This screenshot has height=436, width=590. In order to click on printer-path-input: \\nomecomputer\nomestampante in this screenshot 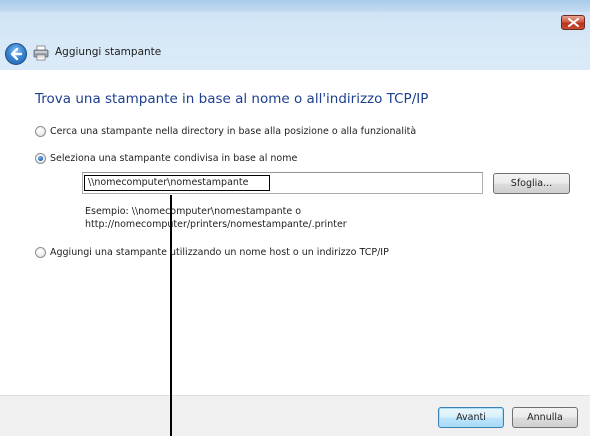, I will do `click(282, 183)`.